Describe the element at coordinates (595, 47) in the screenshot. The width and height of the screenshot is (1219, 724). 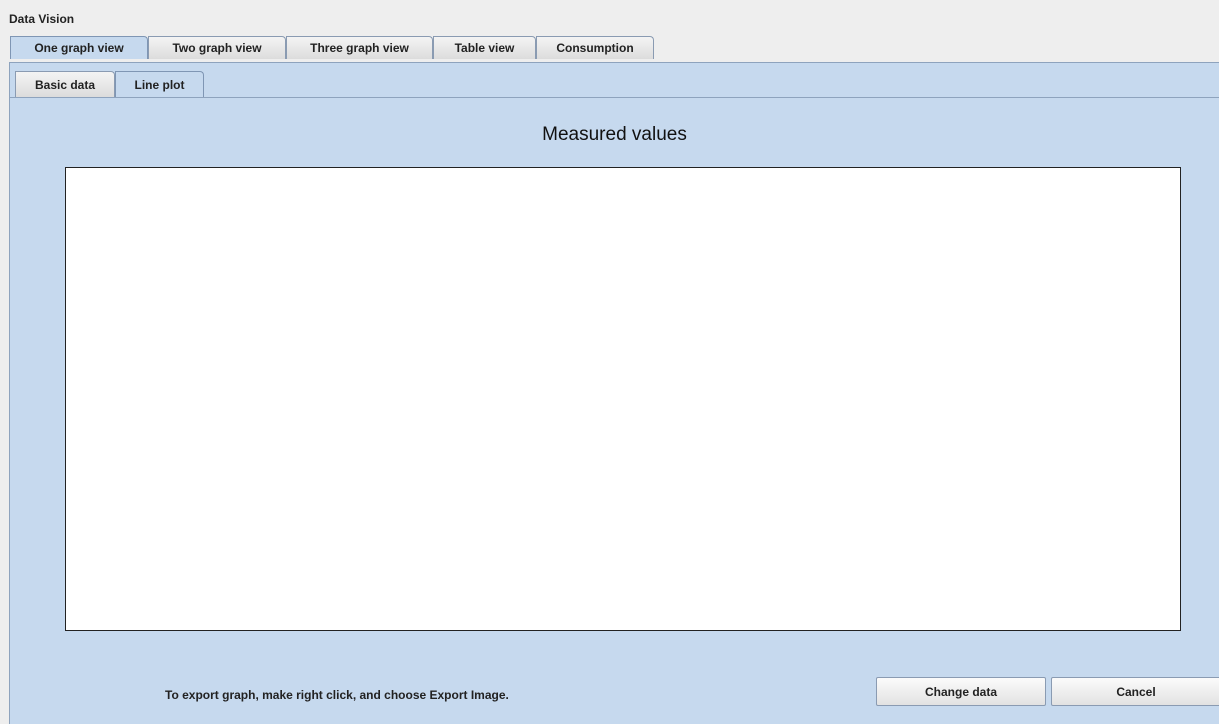
I see `tab-consumption: Consumption` at that location.